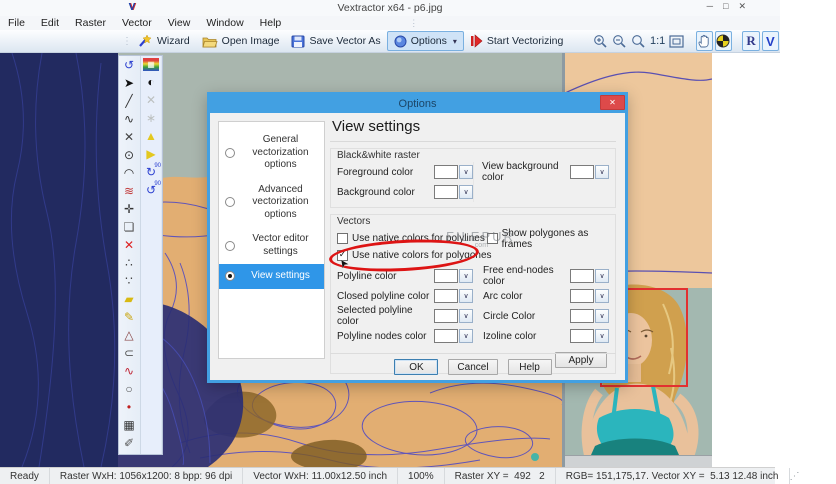  Describe the element at coordinates (151, 136) in the screenshot. I see `flip-horizontal-icon: ▲` at that location.